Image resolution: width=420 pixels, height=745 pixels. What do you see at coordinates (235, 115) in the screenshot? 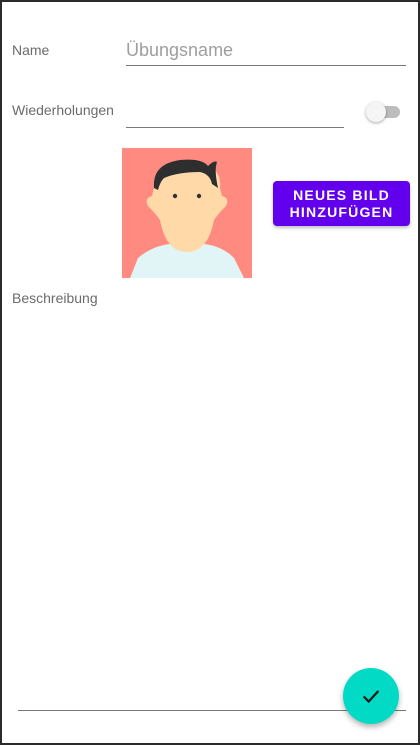
I see `repetitions-input` at bounding box center [235, 115].